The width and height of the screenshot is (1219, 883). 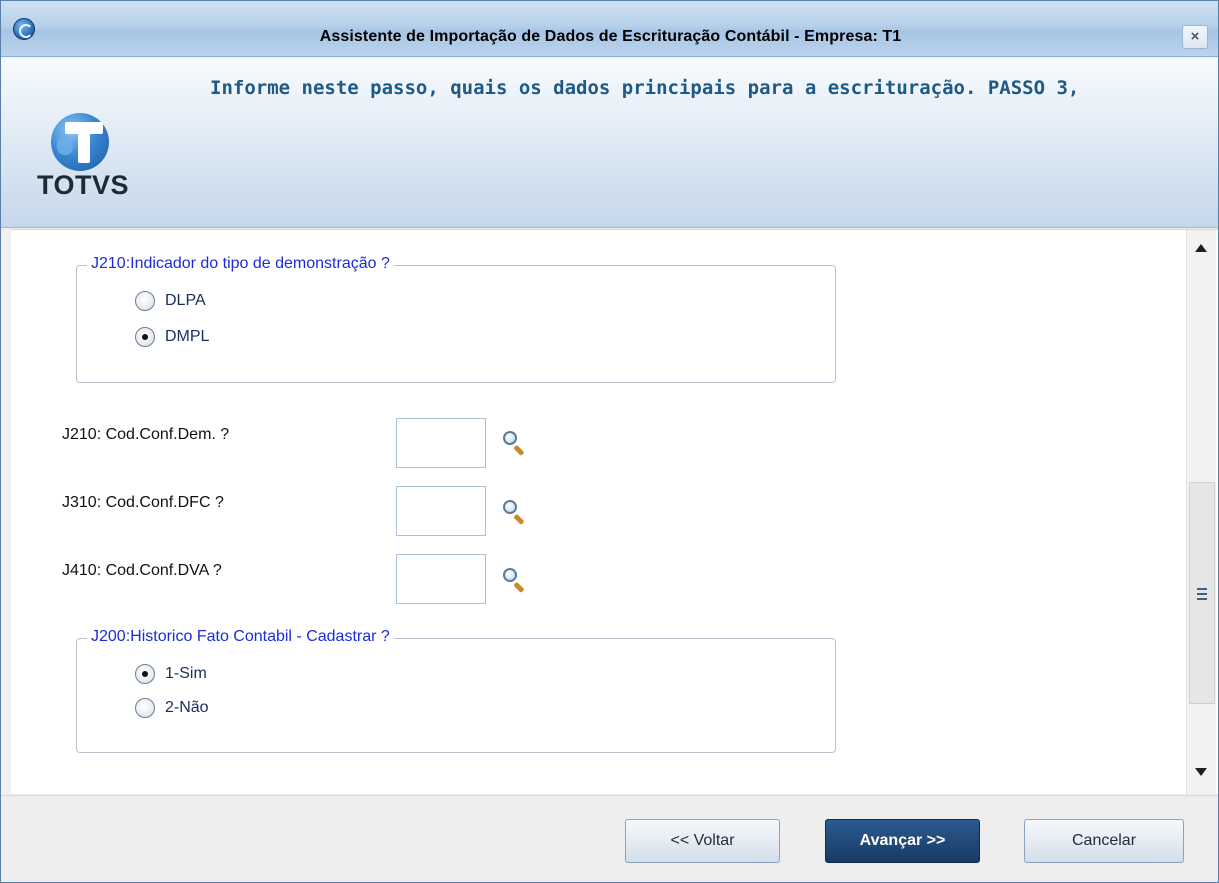 I want to click on radio-dlpa: DLPA, so click(x=170, y=301).